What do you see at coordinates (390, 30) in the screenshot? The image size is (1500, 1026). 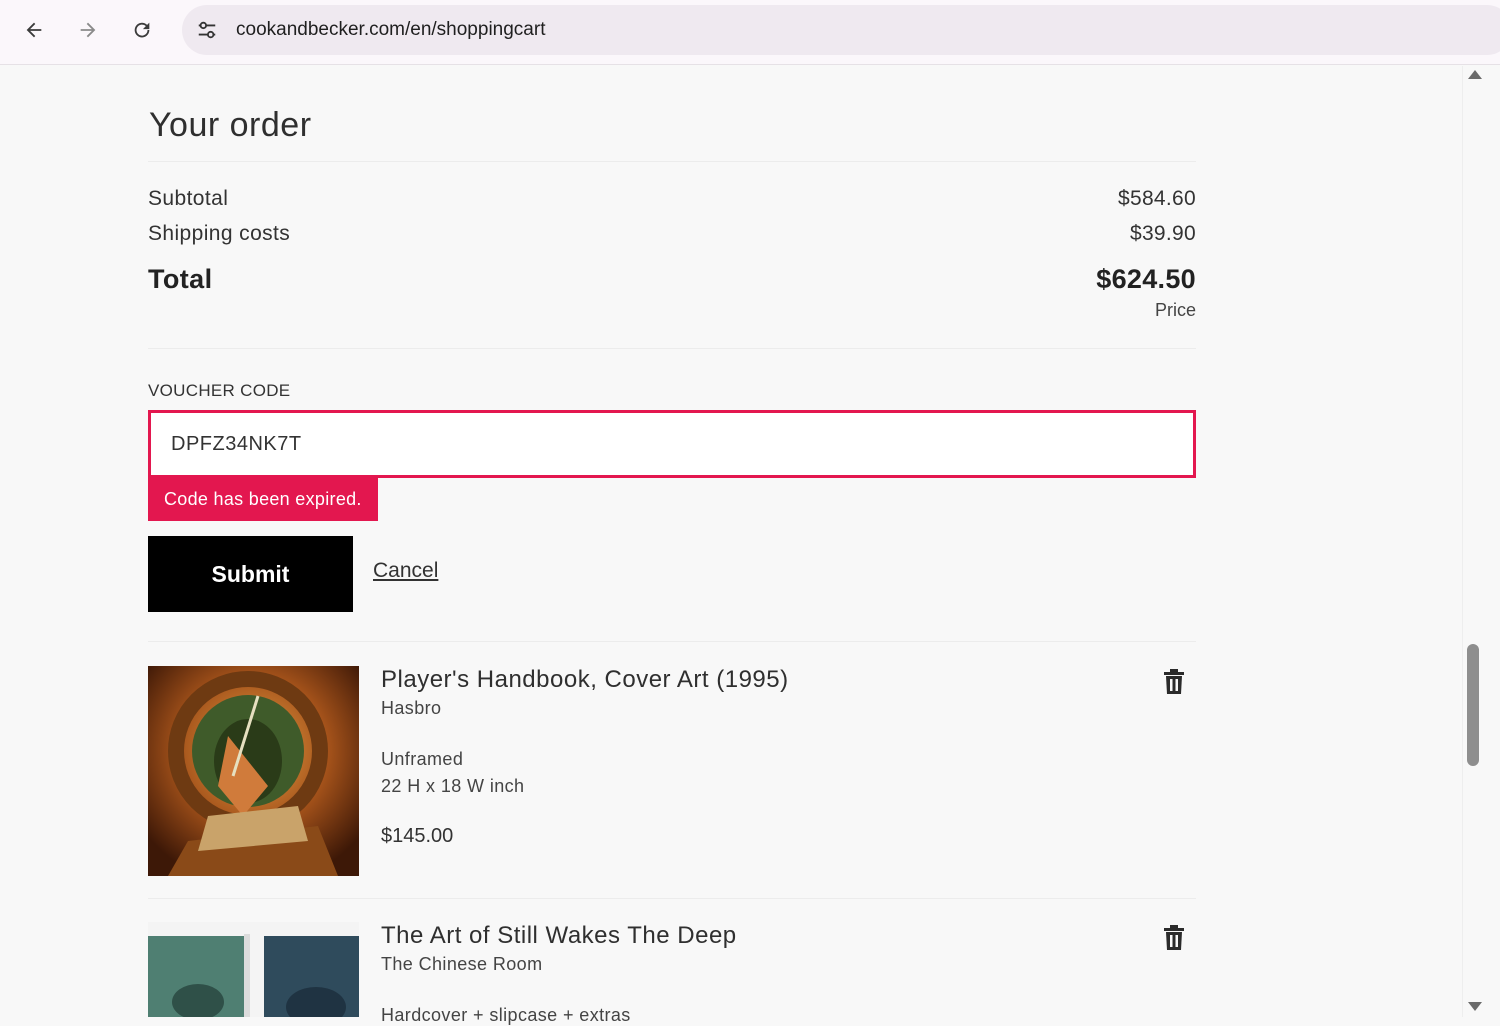 I see `url-text: cookandbecker.com/en/shoppingcart` at bounding box center [390, 30].